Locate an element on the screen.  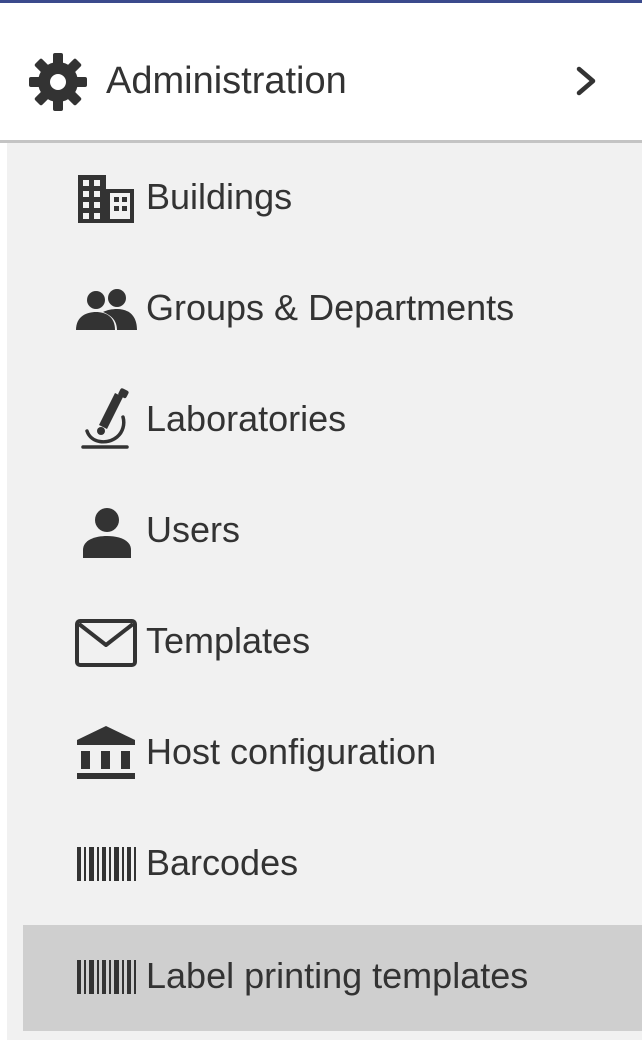
envelope-icon is located at coordinates (106, 643).